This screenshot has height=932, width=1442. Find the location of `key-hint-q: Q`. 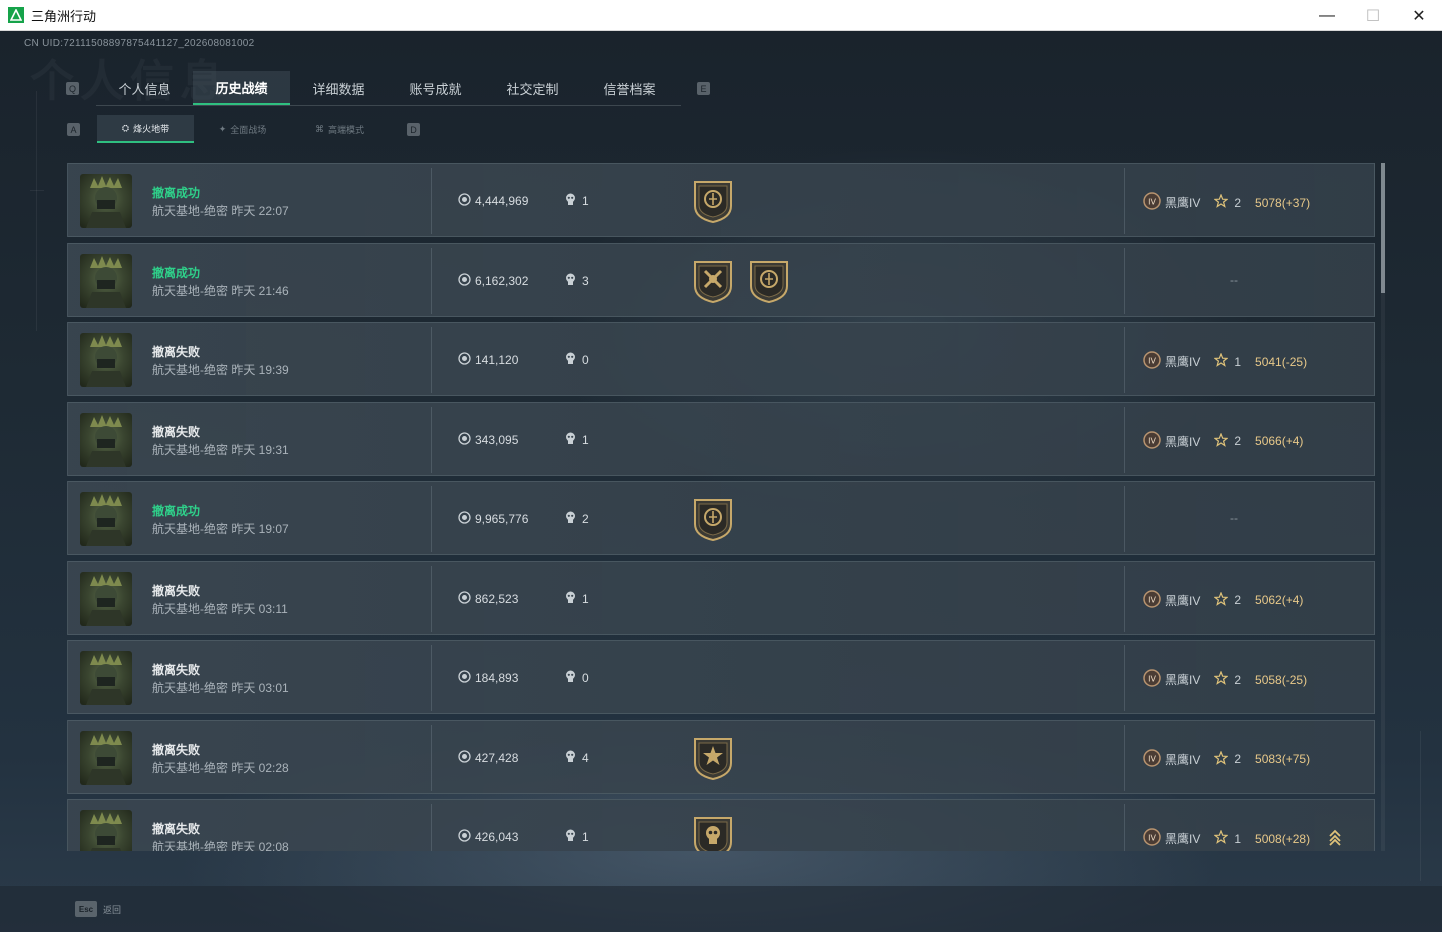

key-hint-q: Q is located at coordinates (72, 88).